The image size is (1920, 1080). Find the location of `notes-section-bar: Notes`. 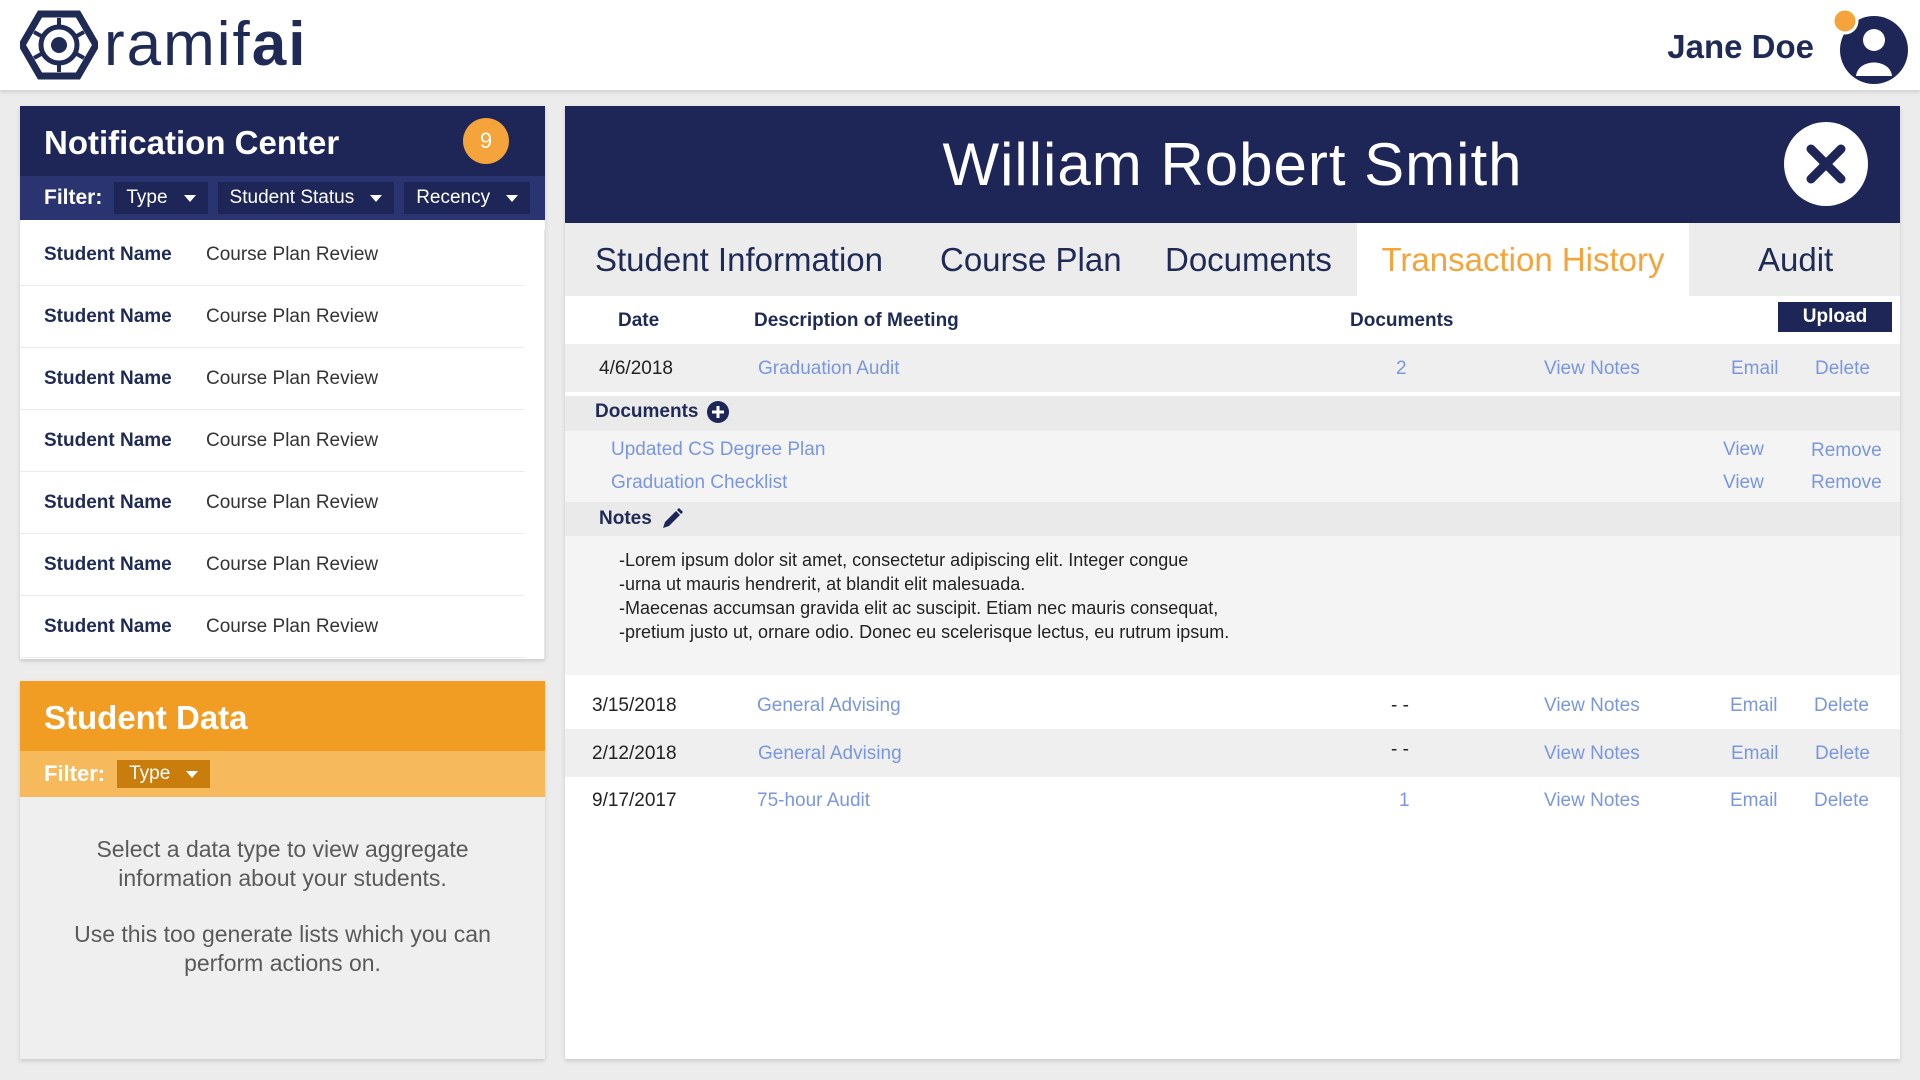

notes-section-bar: Notes is located at coordinates (1232, 519).